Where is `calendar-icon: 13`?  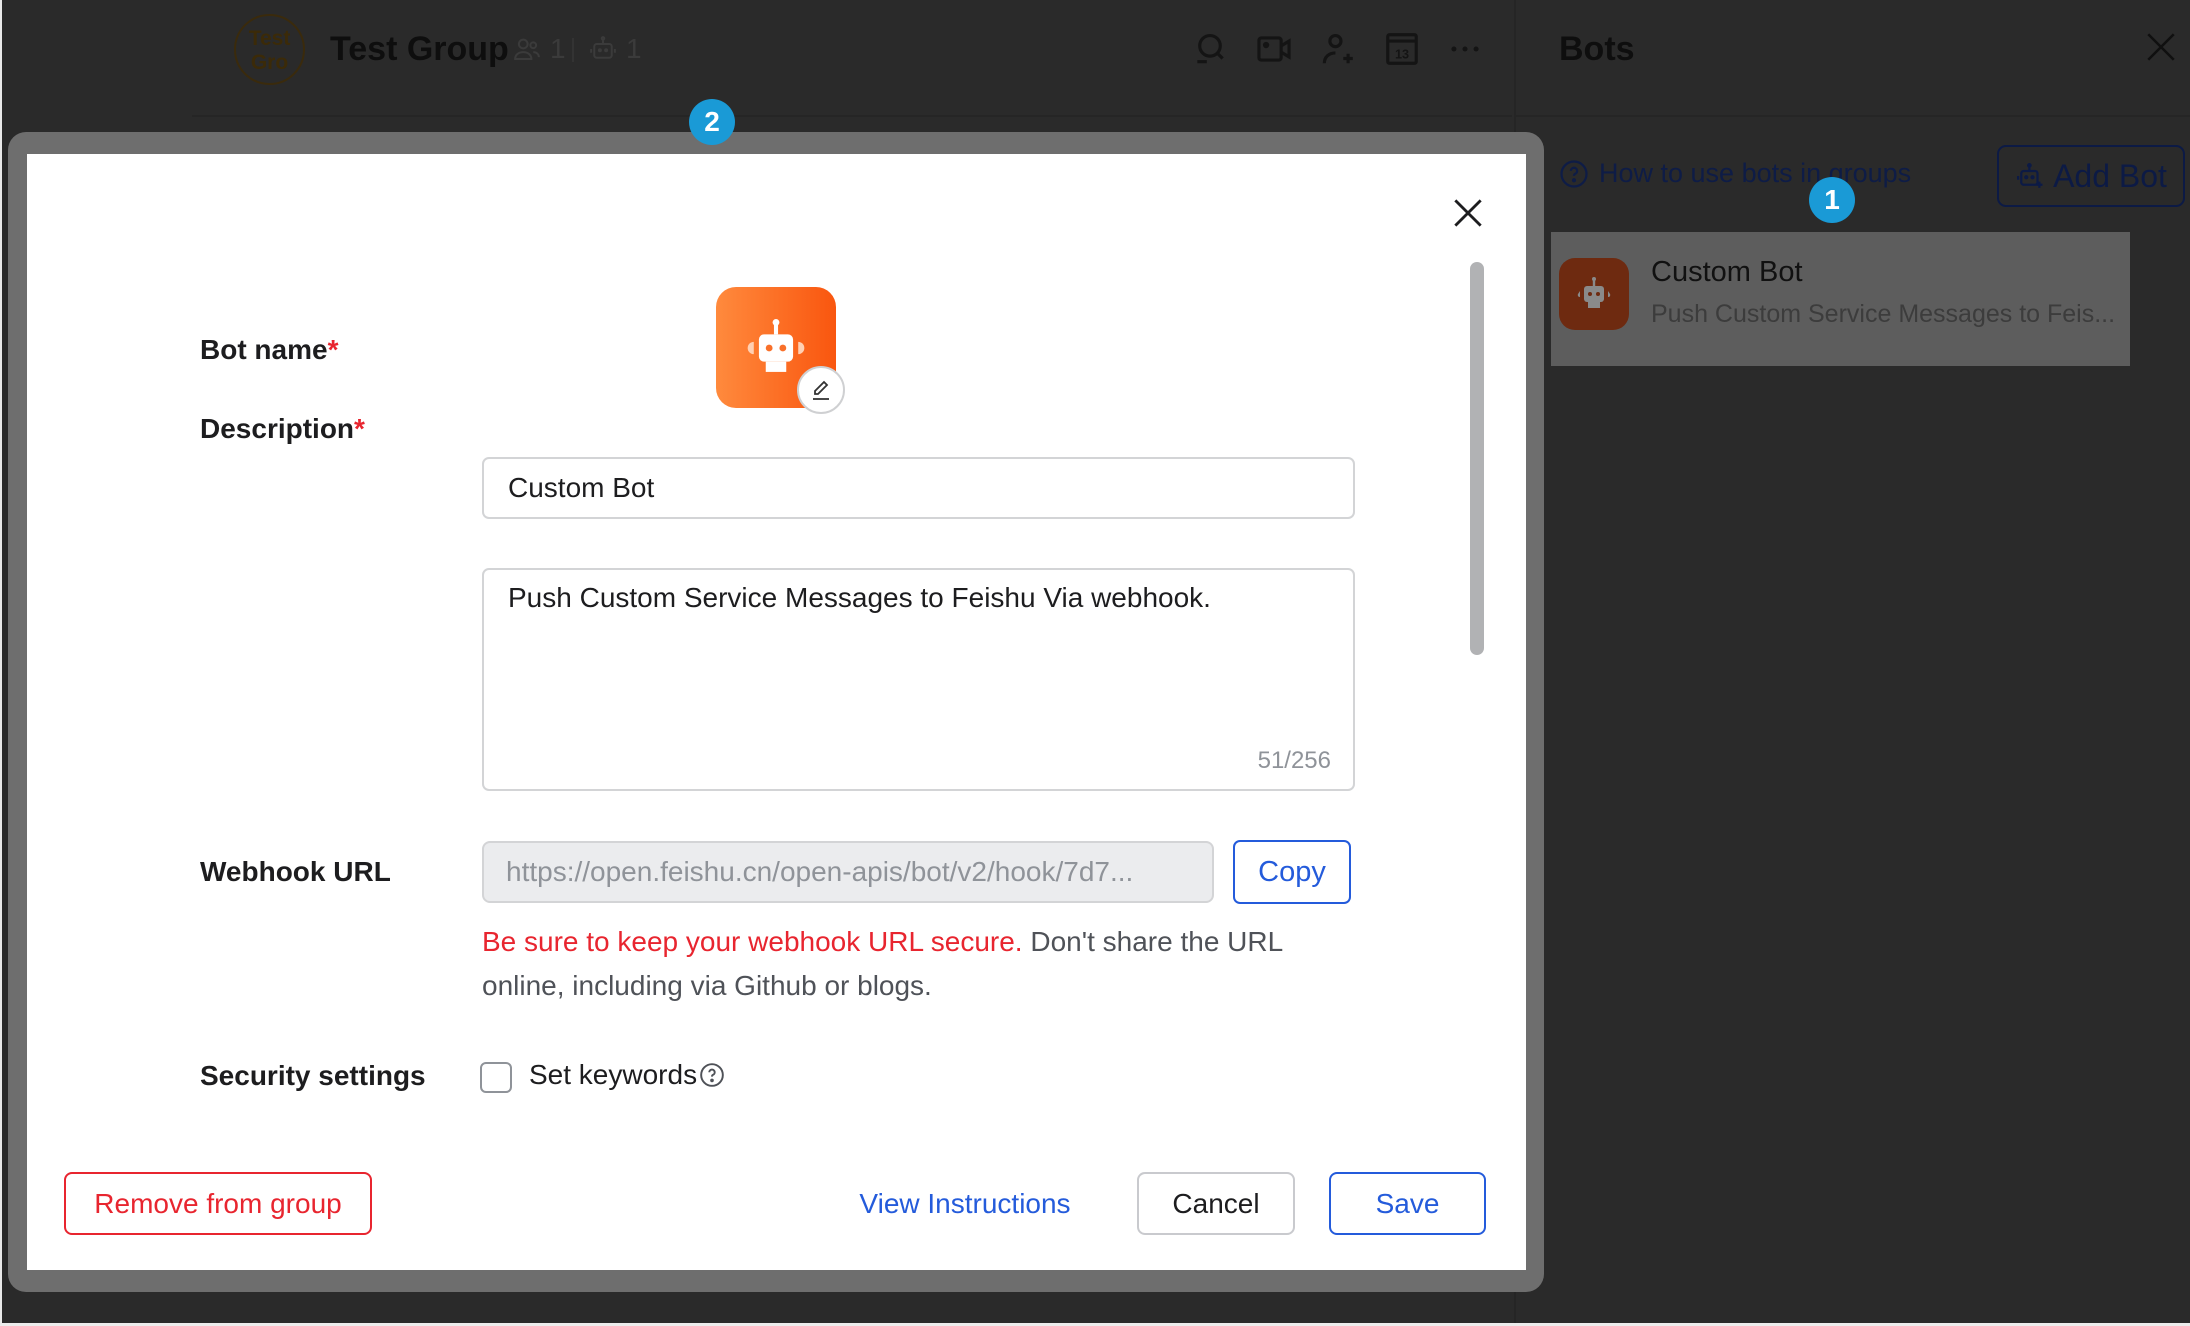
calendar-icon: 13 is located at coordinates (1402, 49).